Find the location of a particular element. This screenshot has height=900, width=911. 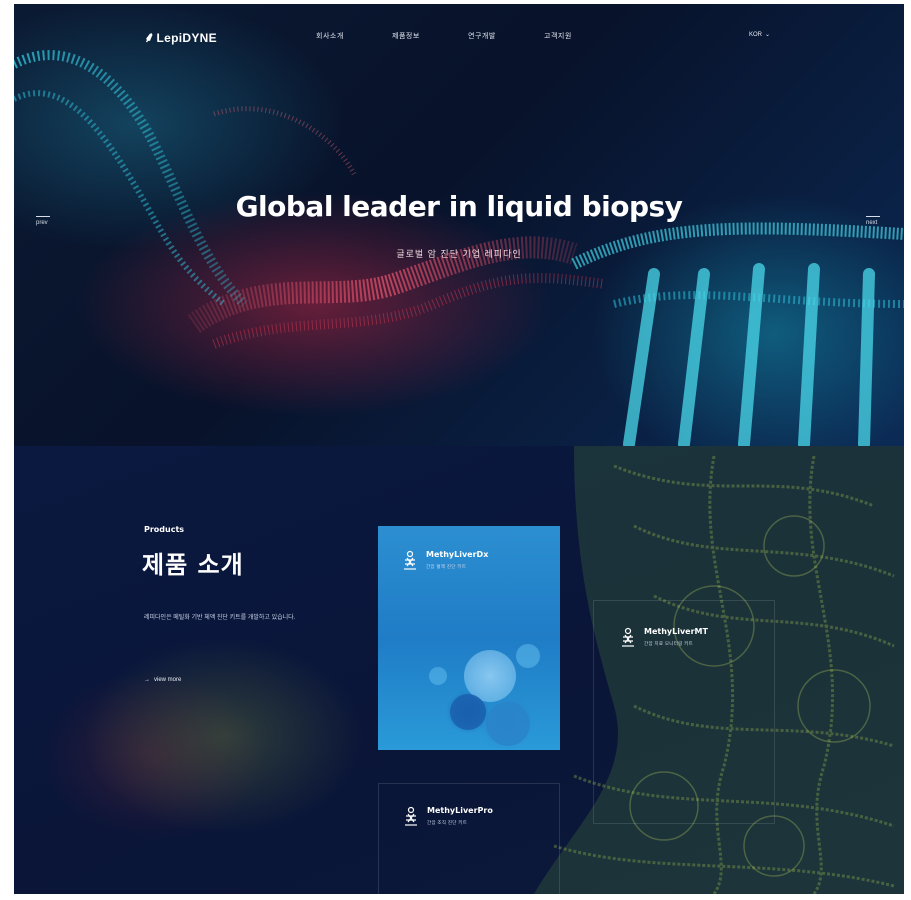

slider-next-button: next is located at coordinates (873, 221).